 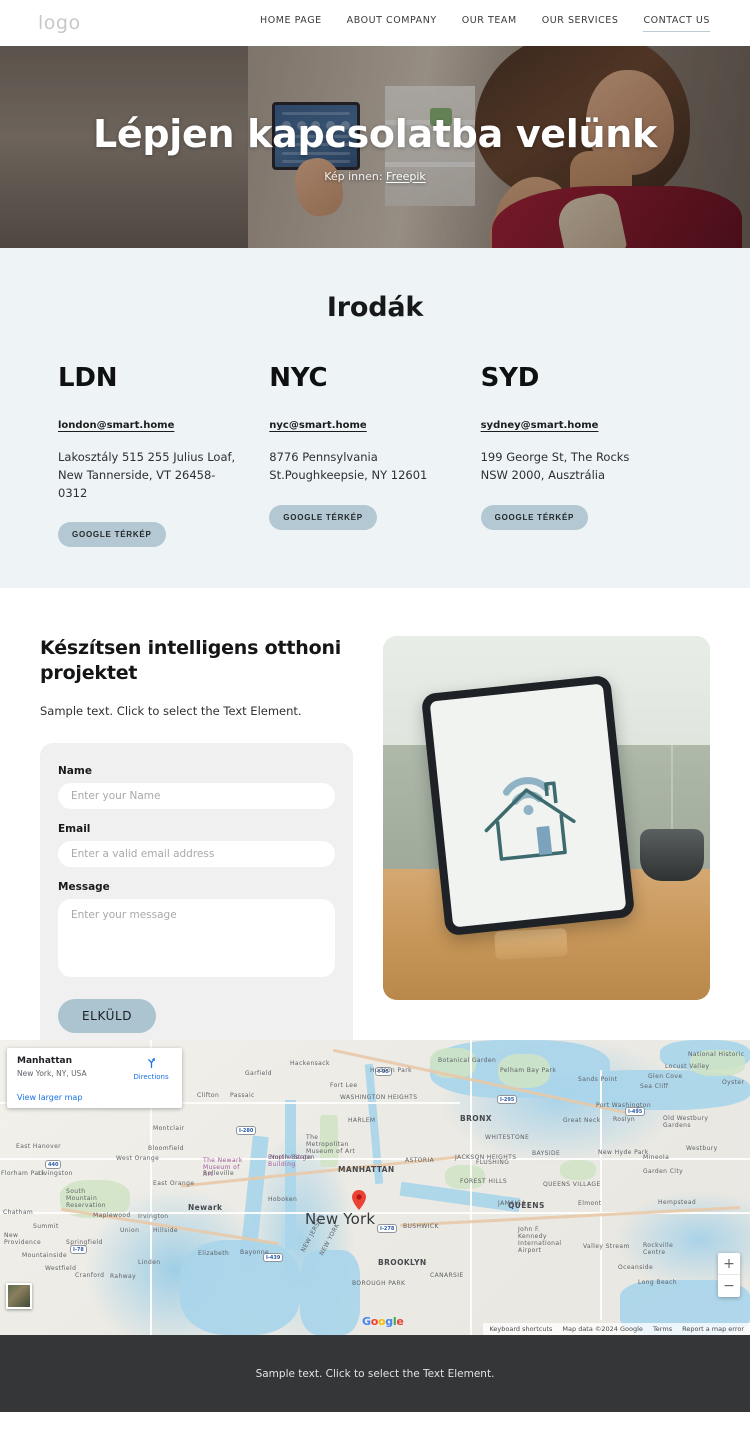 What do you see at coordinates (510, 378) in the screenshot?
I see `office-name: SYD` at bounding box center [510, 378].